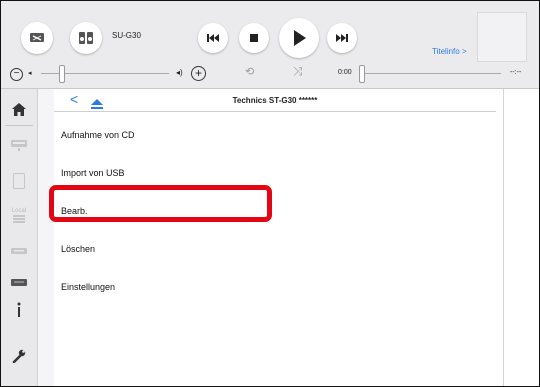 The width and height of the screenshot is (540, 387). Describe the element at coordinates (516, 72) in the screenshot. I see `time-remaining: --:--` at that location.